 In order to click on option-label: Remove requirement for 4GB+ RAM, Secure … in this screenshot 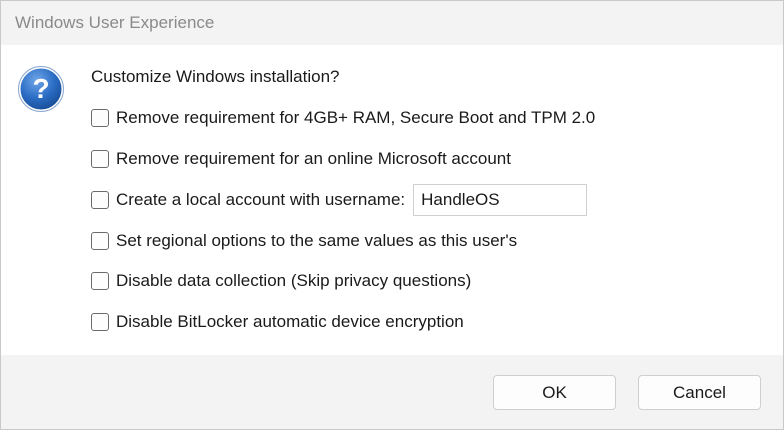, I will do `click(356, 117)`.